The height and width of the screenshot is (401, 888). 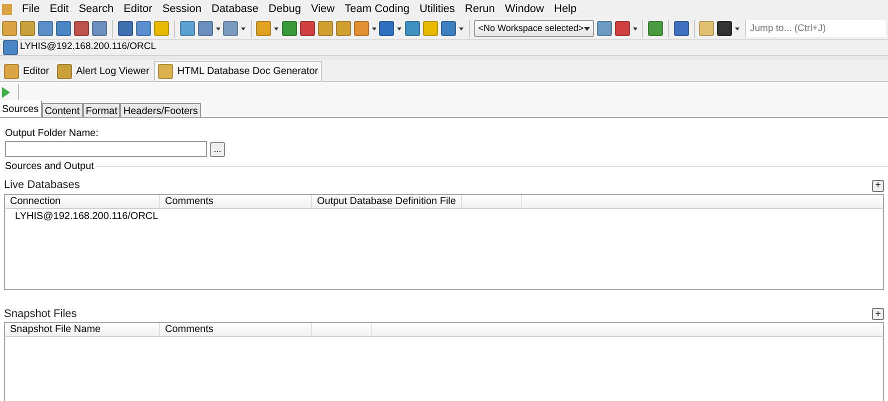 What do you see at coordinates (101, 110) in the screenshot?
I see `tab: Format` at bounding box center [101, 110].